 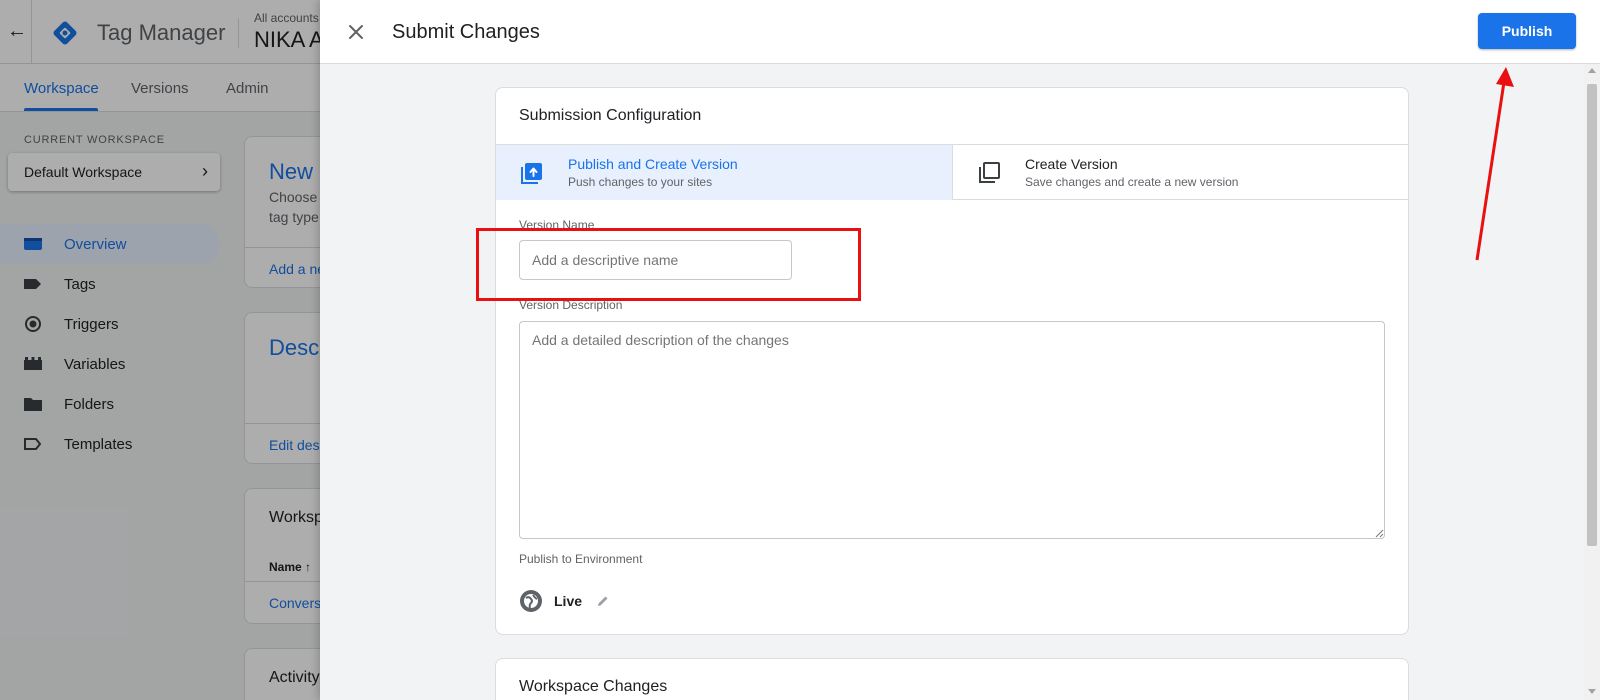 I want to click on panel-header: Submit Changes Publish, so click(x=960, y=32).